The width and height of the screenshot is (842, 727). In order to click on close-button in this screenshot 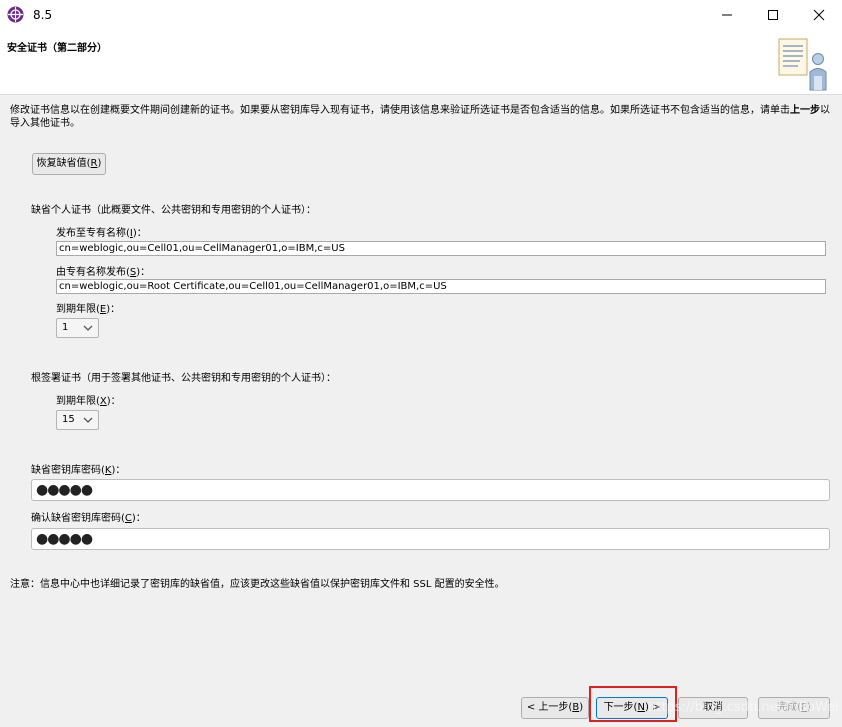, I will do `click(819, 15)`.